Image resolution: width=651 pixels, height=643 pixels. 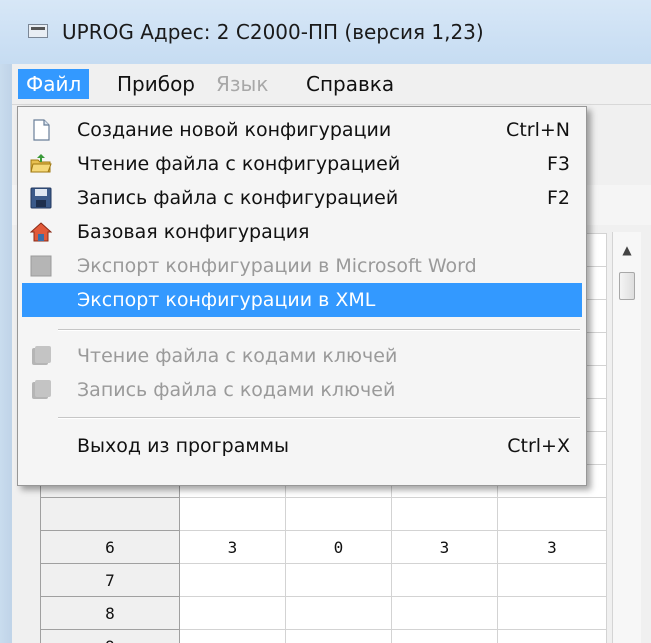 What do you see at coordinates (236, 390) in the screenshot?
I see `menu-item-label: Запись файла с кодами ключей` at bounding box center [236, 390].